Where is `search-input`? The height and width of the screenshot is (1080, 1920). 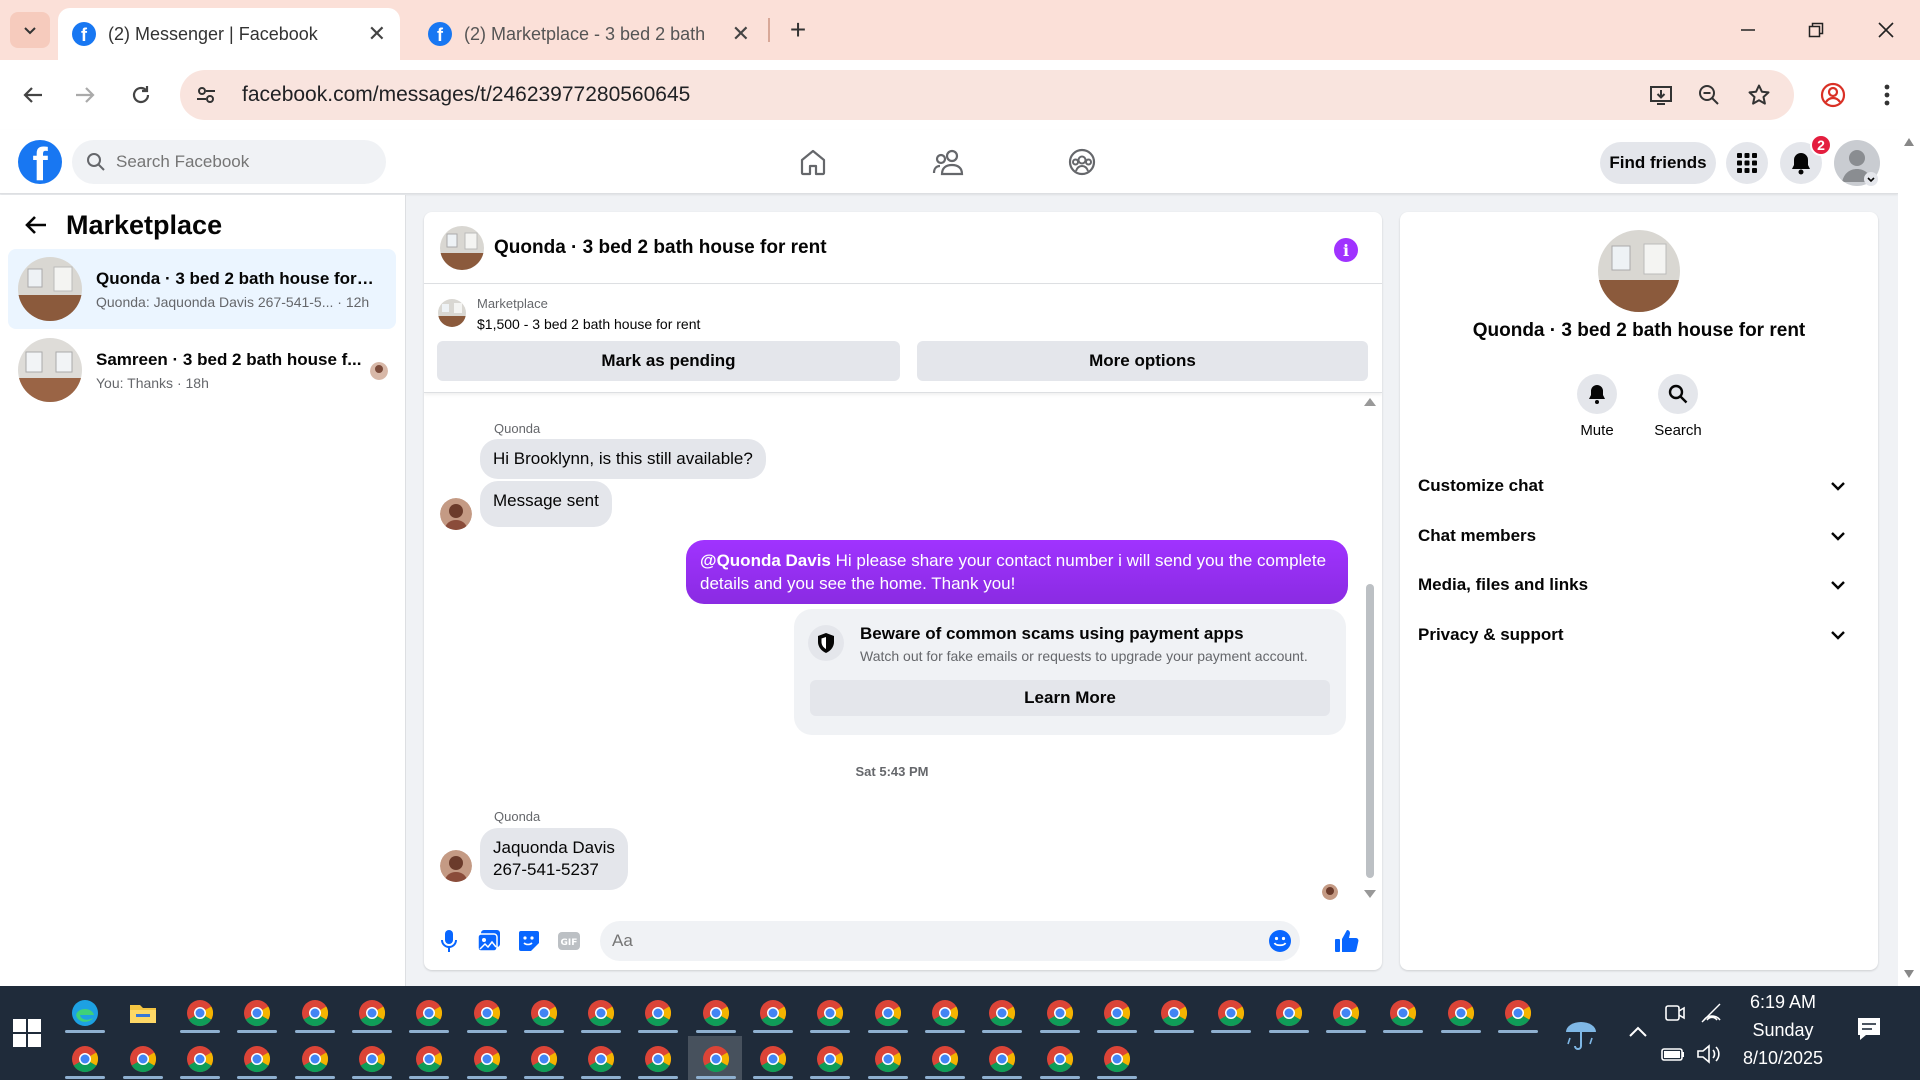 search-input is located at coordinates (246, 162).